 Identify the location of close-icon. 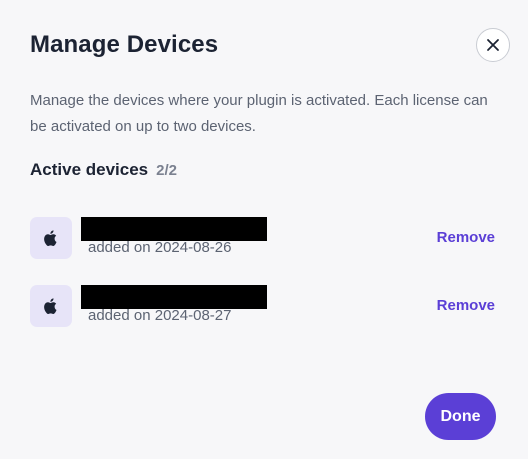
(493, 45).